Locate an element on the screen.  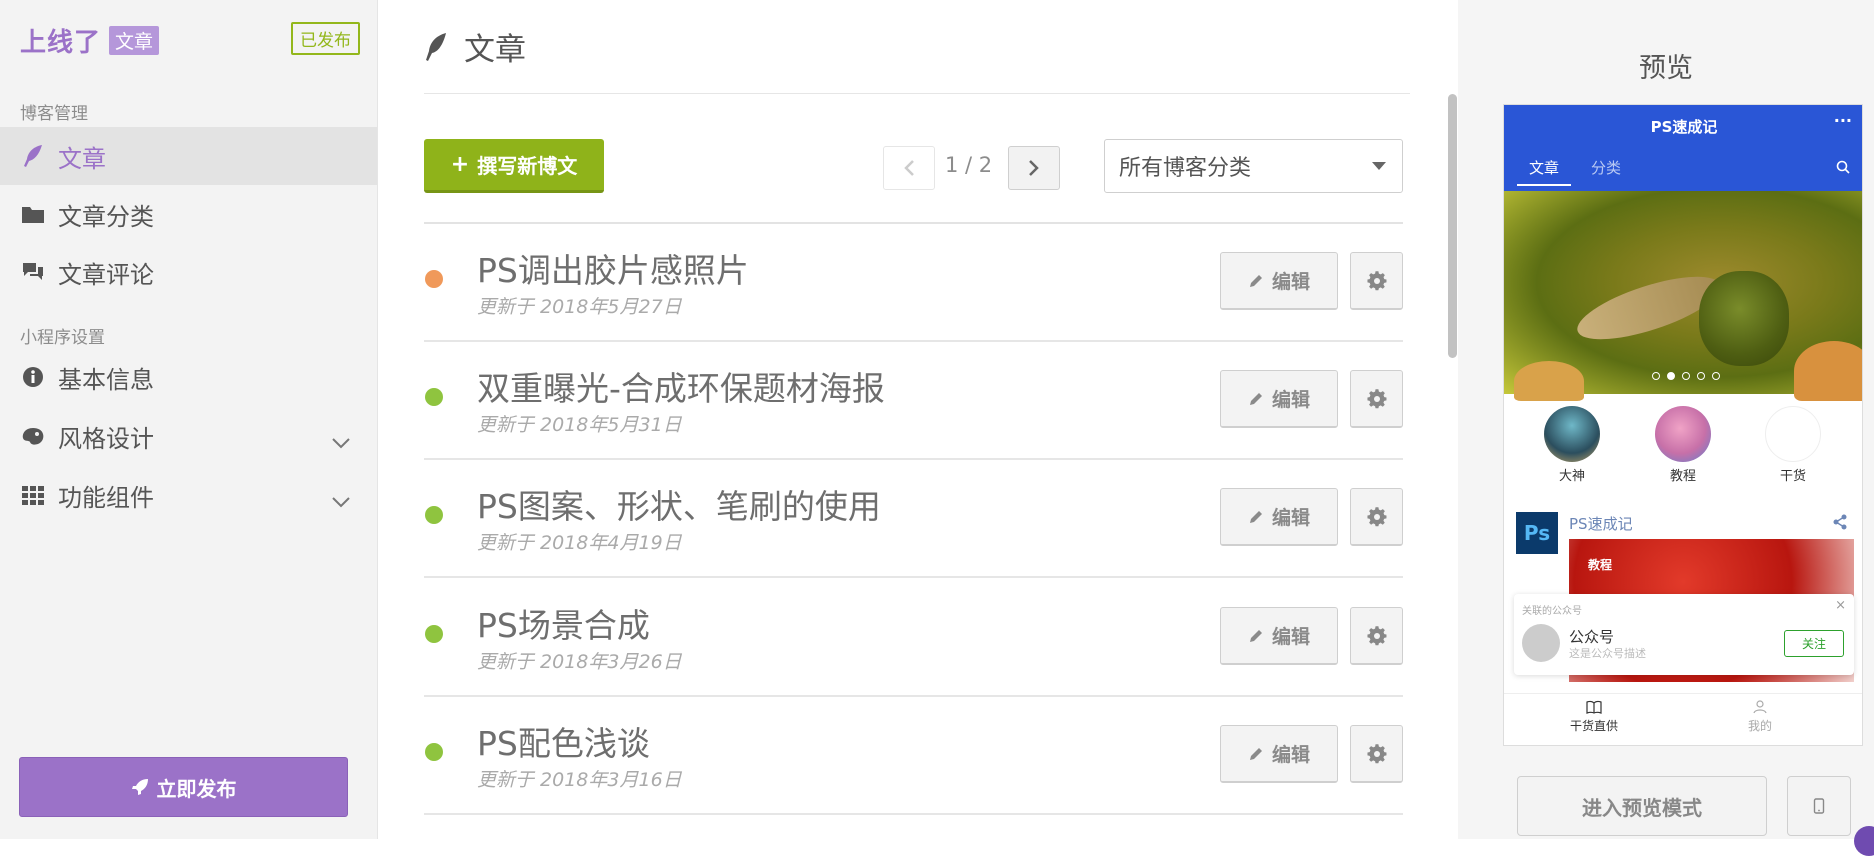
brand-tag: 文章 is located at coordinates (134, 40).